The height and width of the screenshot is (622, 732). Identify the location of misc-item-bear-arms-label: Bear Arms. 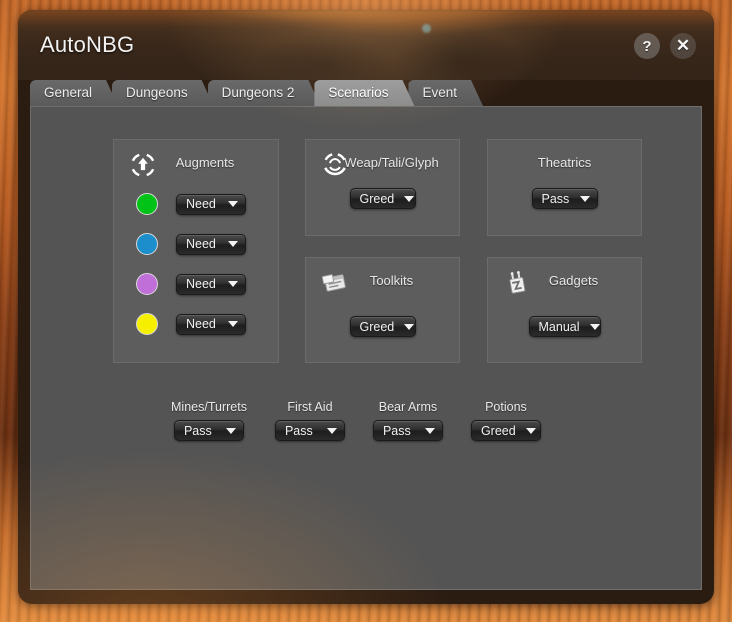
(408, 407).